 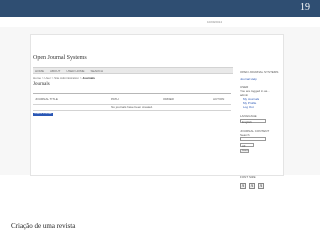 What do you see at coordinates (168, 99) in the screenshot?
I see `col-order: ORDER` at bounding box center [168, 99].